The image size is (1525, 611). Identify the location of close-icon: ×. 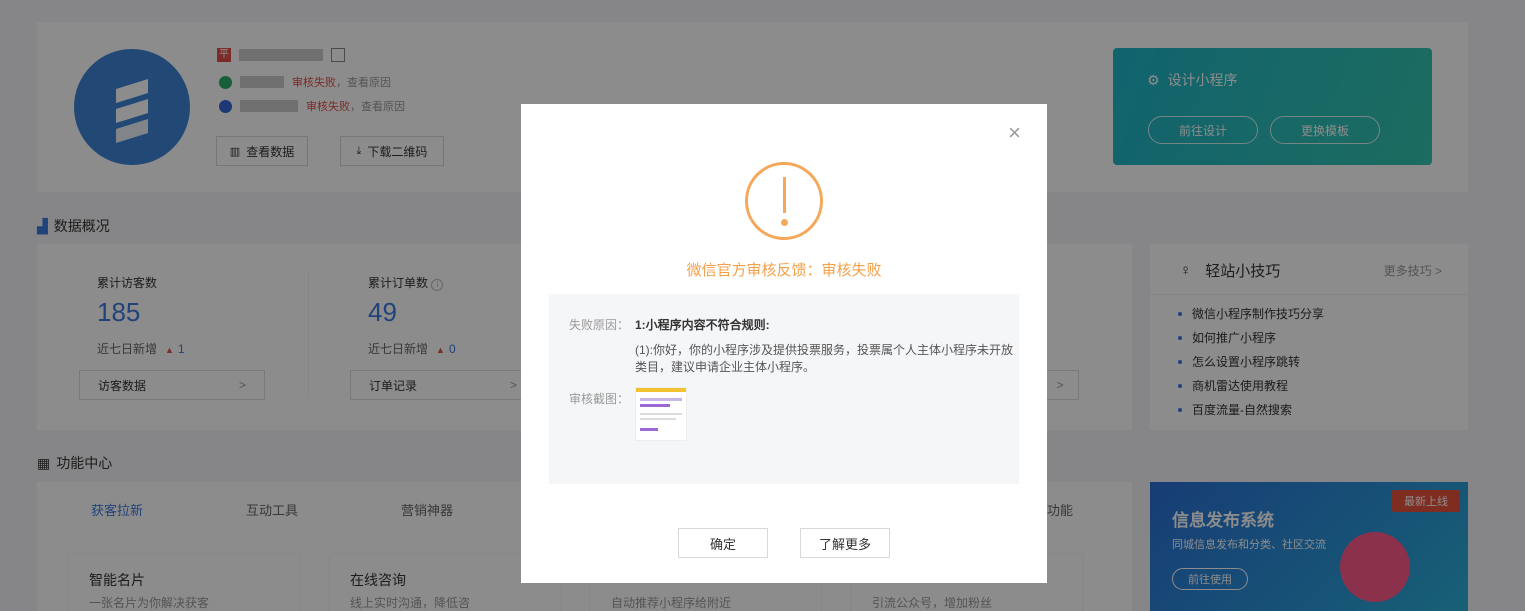
(1014, 133).